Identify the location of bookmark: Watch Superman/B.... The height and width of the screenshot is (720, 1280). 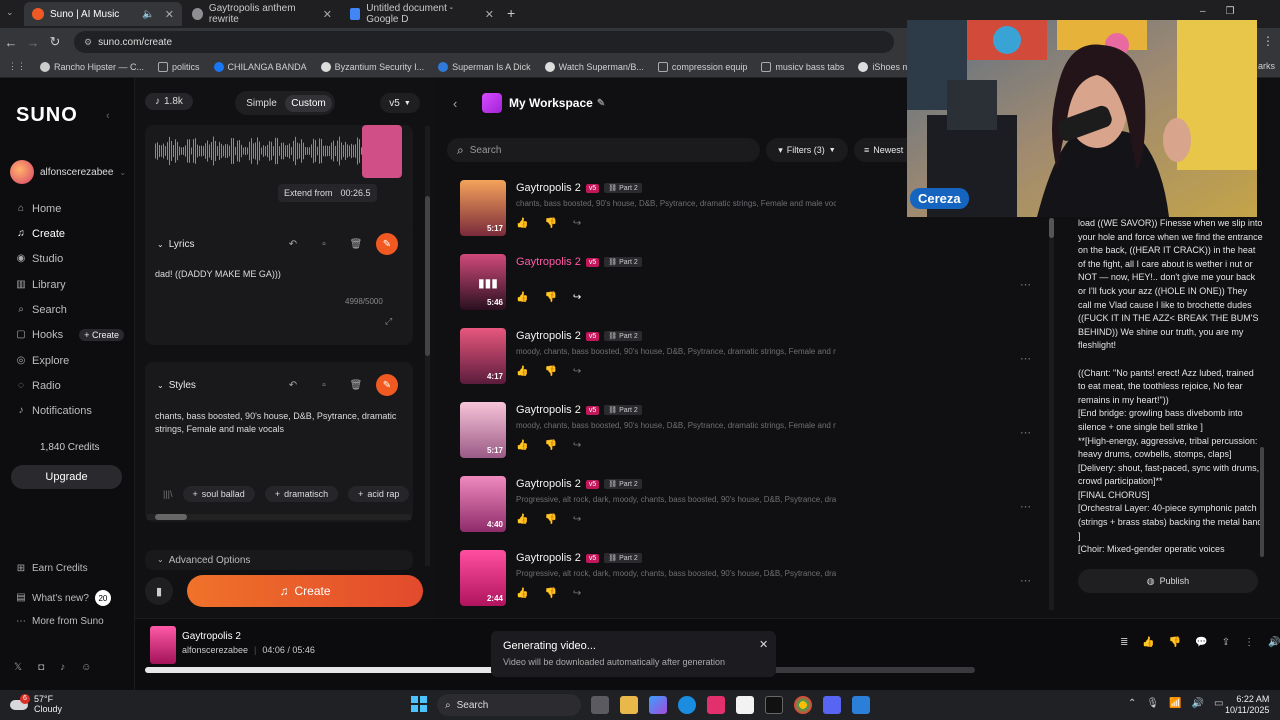
(594, 66).